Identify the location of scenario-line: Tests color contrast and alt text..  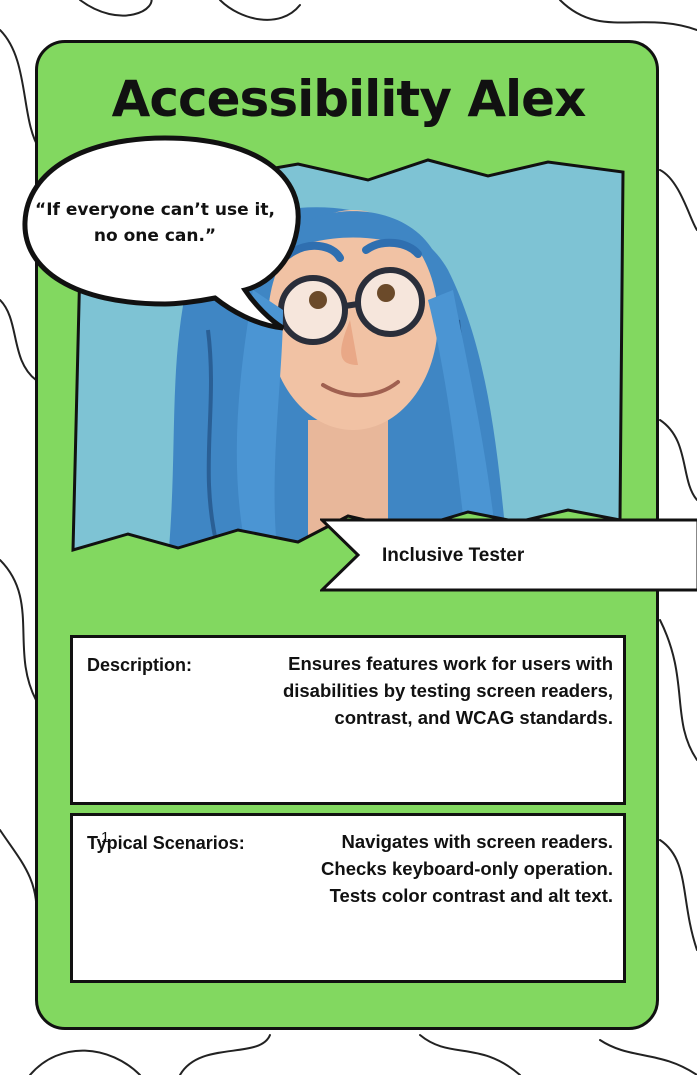
(471, 895).